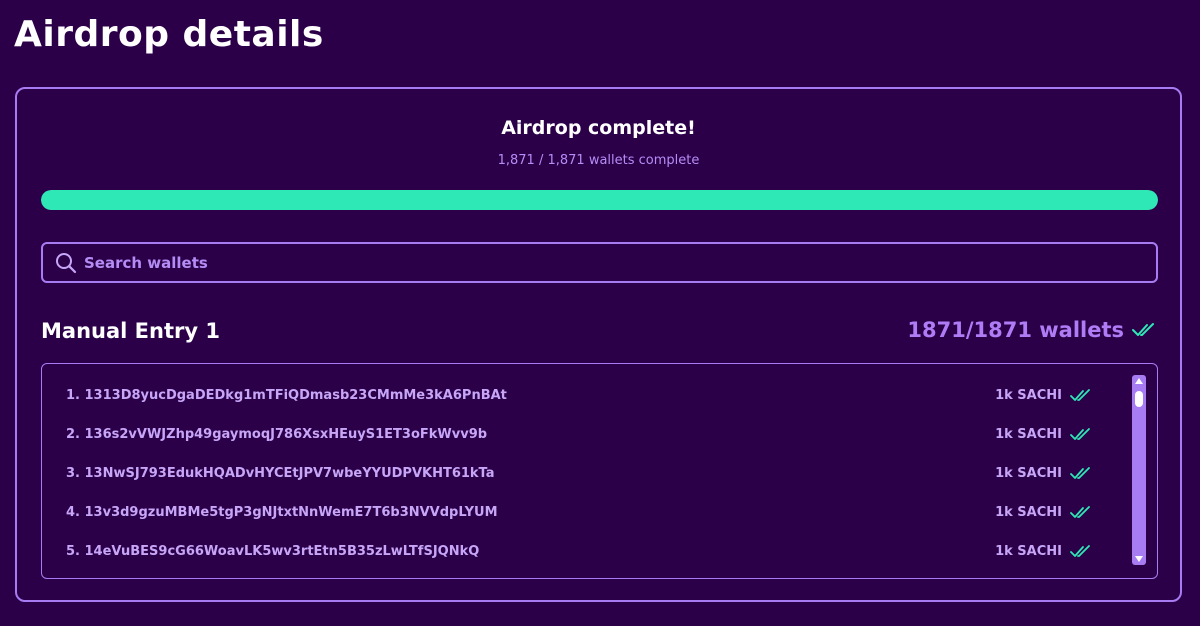 This screenshot has width=1200, height=626. Describe the element at coordinates (1139, 399) in the screenshot. I see `scrollbar-thumb` at that location.